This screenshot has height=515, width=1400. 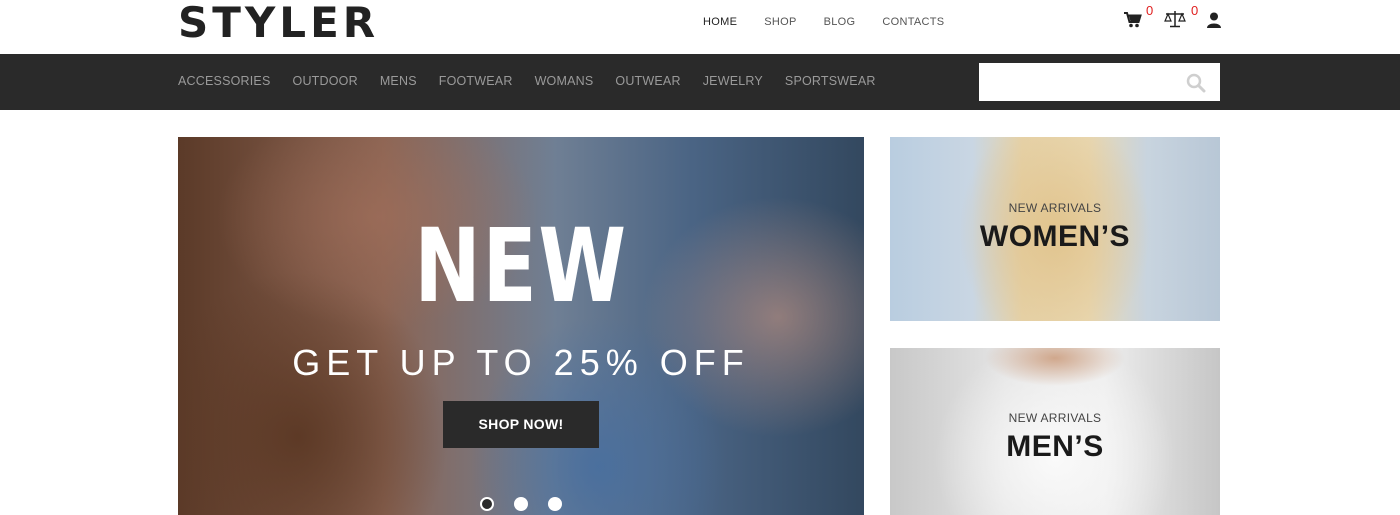 What do you see at coordinates (1175, 21) in the screenshot?
I see `scales-icon` at bounding box center [1175, 21].